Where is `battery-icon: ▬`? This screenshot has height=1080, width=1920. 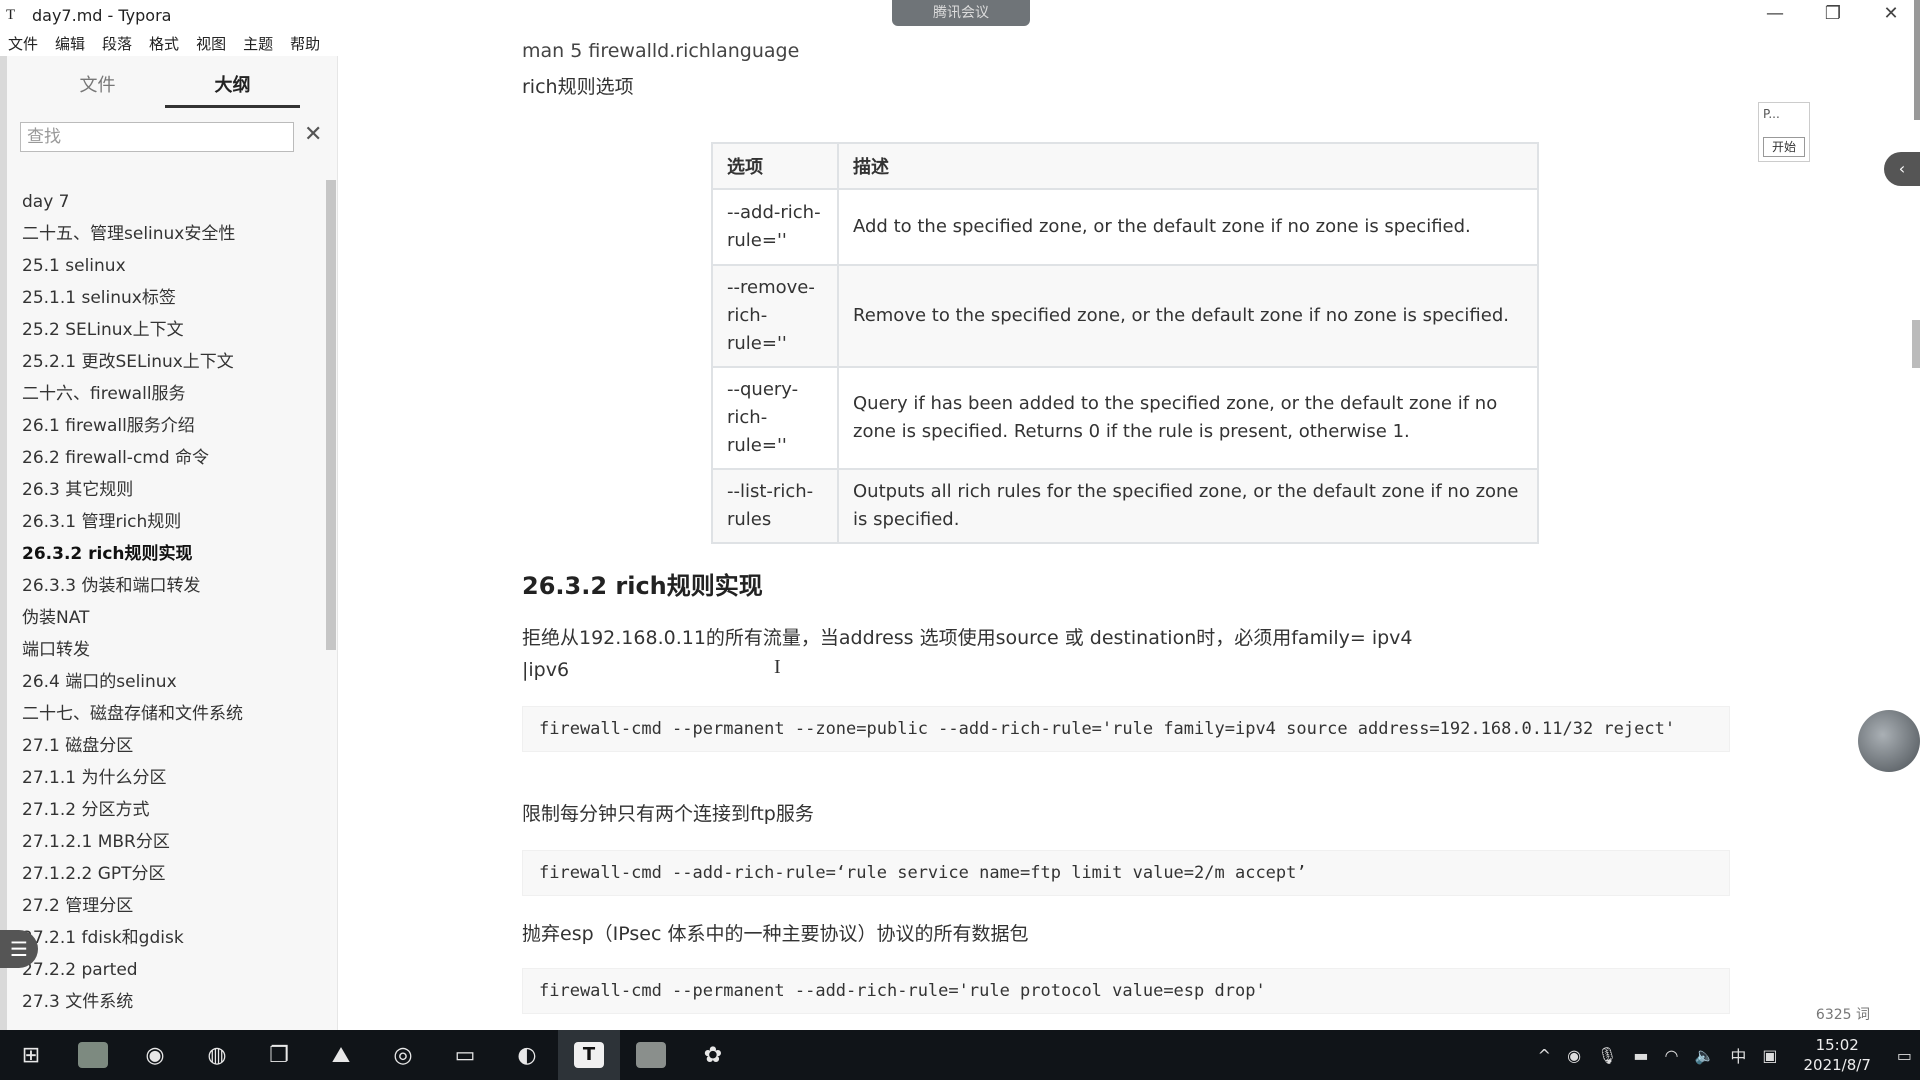 battery-icon: ▬ is located at coordinates (1640, 1055).